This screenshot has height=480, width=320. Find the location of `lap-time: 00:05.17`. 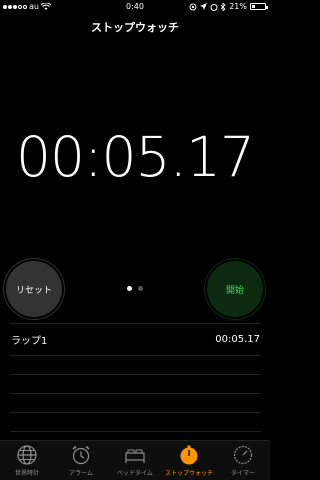

lap-time: 00:05.17 is located at coordinates (237, 339).